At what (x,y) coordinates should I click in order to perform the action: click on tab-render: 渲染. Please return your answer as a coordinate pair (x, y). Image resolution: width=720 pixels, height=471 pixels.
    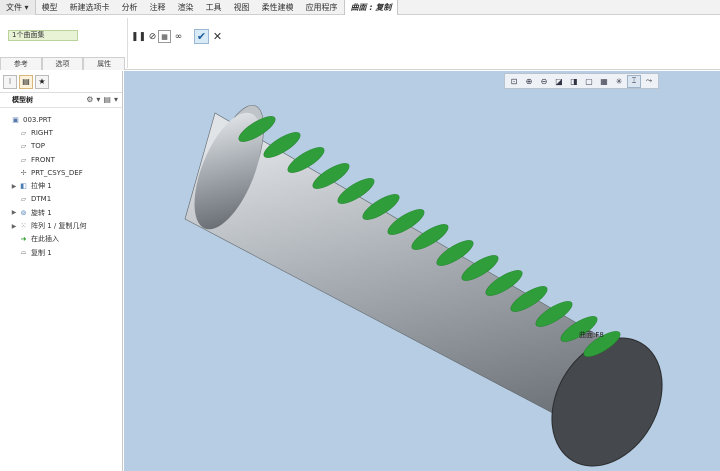
    Looking at the image, I should click on (186, 7).